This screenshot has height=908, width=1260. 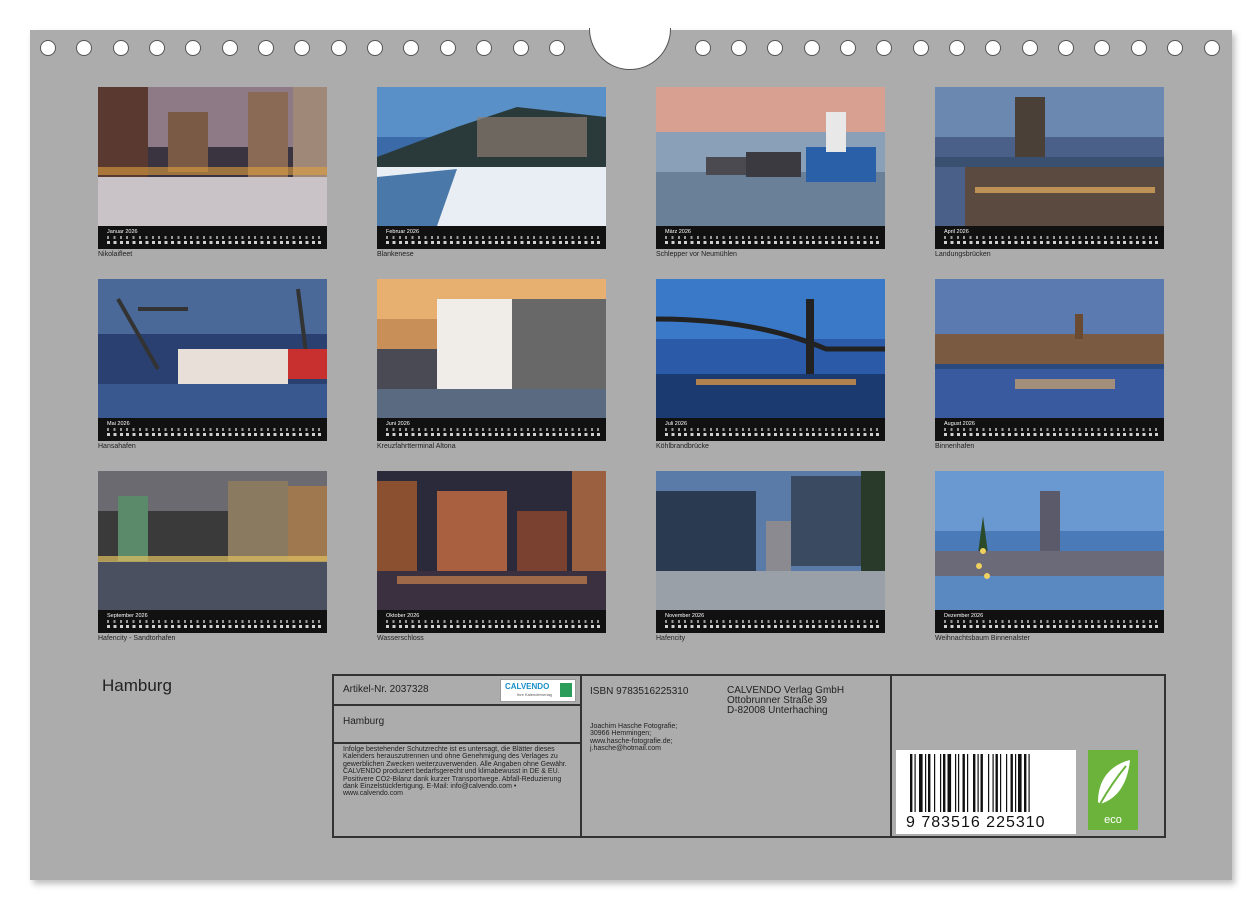 I want to click on logo-text: CALVENDO, so click(x=527, y=686).